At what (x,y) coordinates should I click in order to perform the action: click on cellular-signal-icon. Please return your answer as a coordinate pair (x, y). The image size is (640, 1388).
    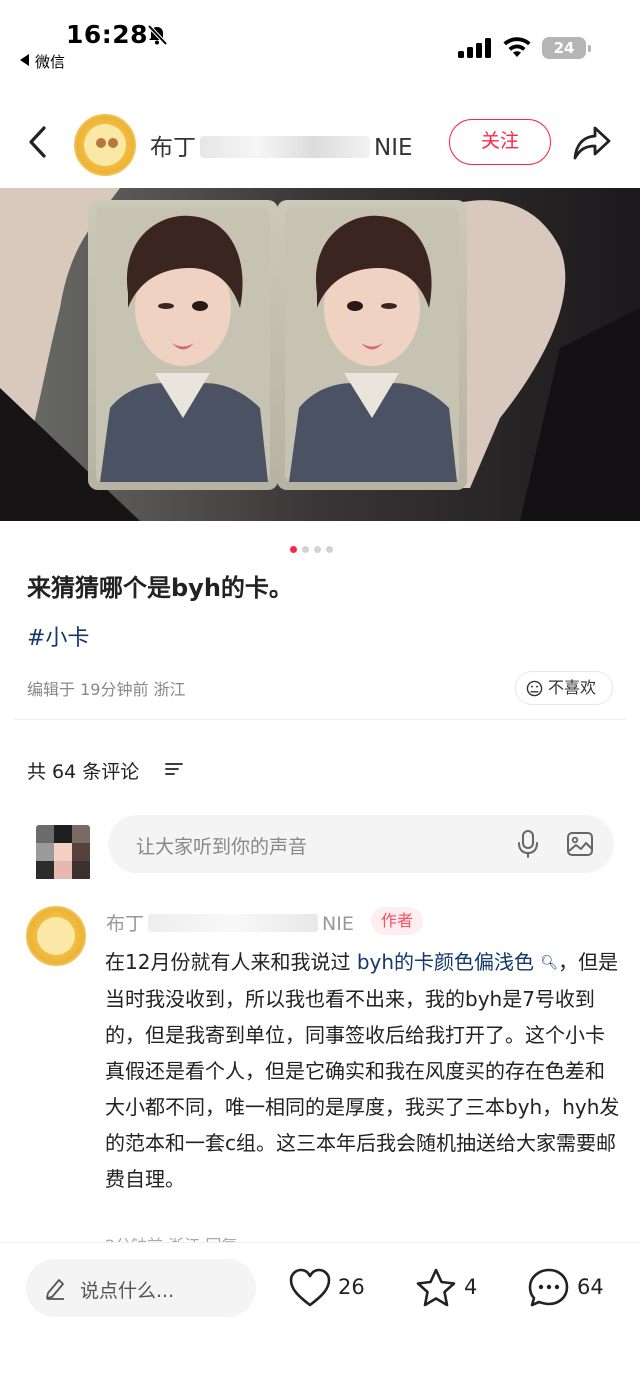
    Looking at the image, I should click on (474, 48).